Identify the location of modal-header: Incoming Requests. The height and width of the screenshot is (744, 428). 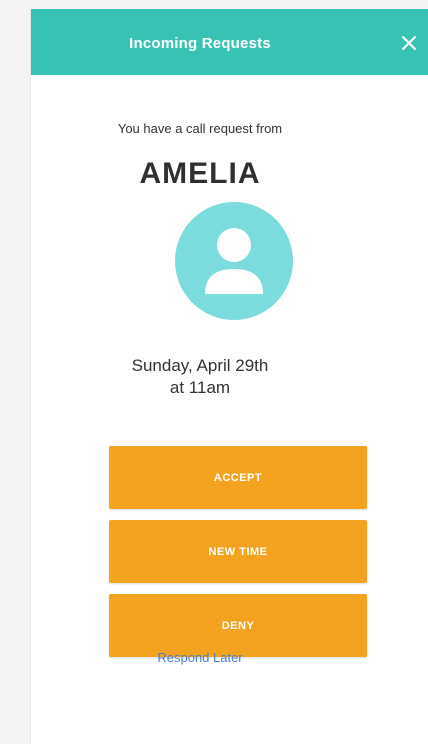
(229, 42).